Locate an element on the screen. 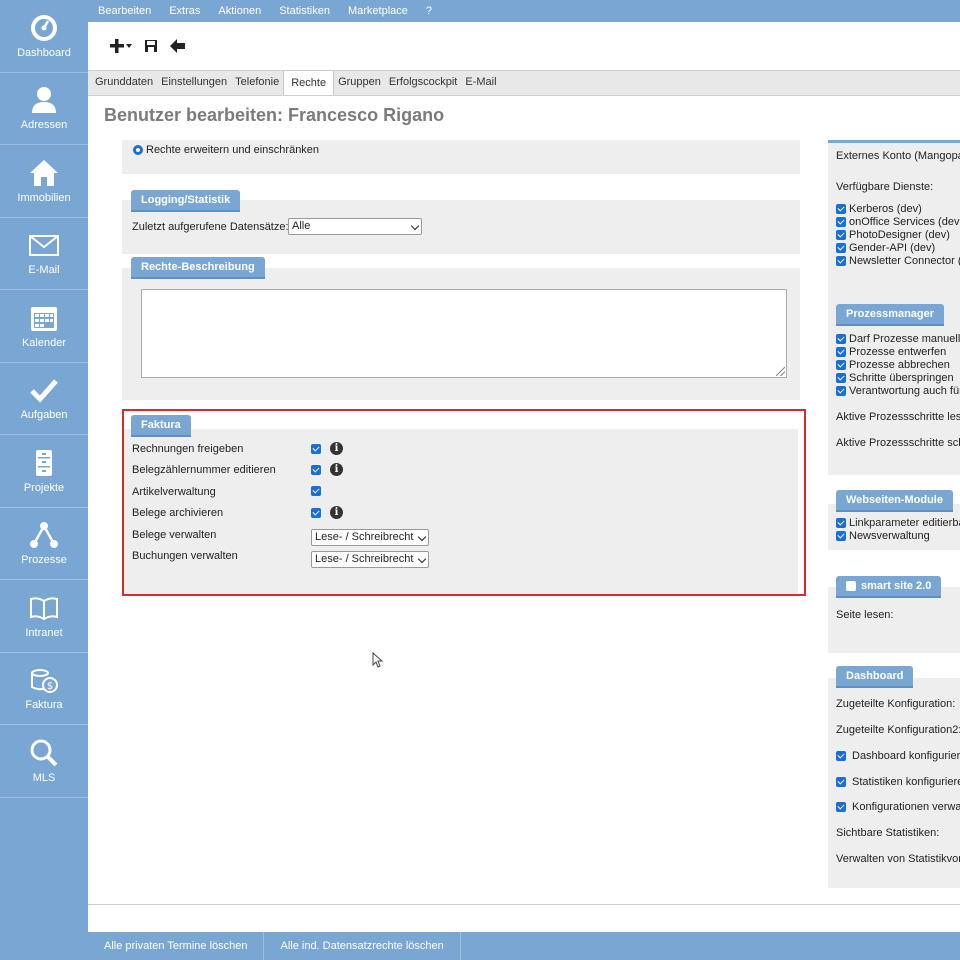  webseiten-item: Newsverwaltung is located at coordinates (883, 536).